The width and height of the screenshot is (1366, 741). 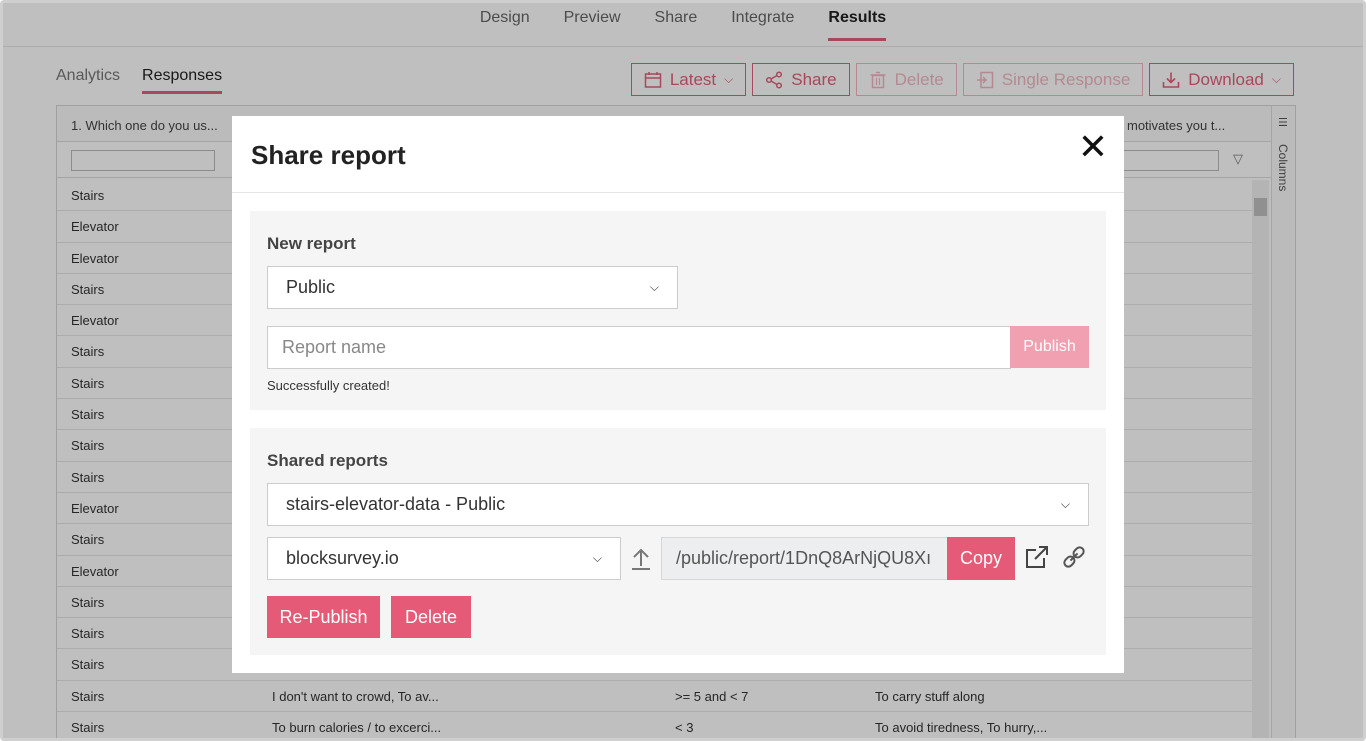 What do you see at coordinates (334, 347) in the screenshot?
I see `report-name-placeholder: Report name` at bounding box center [334, 347].